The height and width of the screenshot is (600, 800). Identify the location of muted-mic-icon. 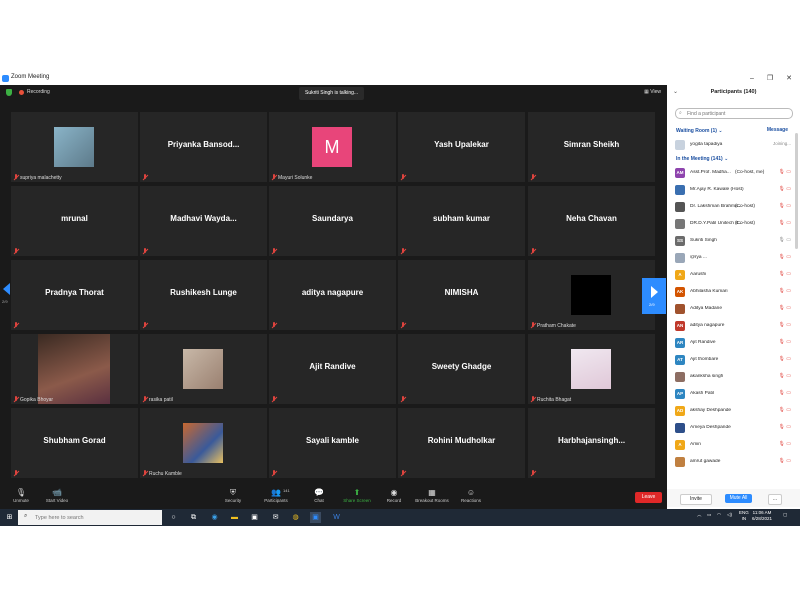
(403, 399).